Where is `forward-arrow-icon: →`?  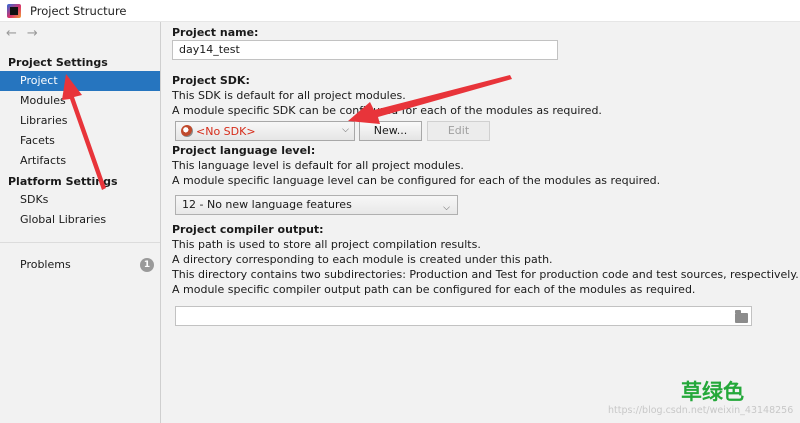
forward-arrow-icon: → is located at coordinates (32, 33).